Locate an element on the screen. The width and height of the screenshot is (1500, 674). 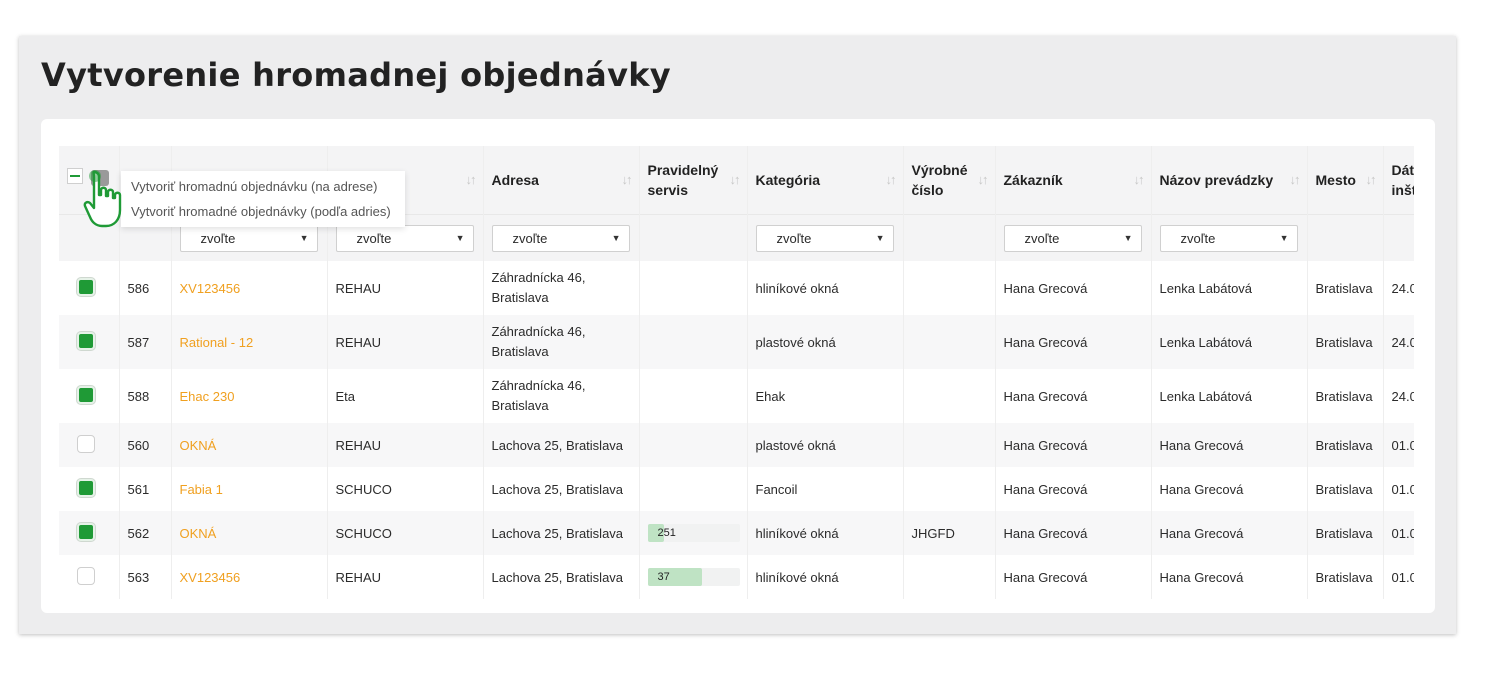
select-all-checkbox is located at coordinates (75, 176).